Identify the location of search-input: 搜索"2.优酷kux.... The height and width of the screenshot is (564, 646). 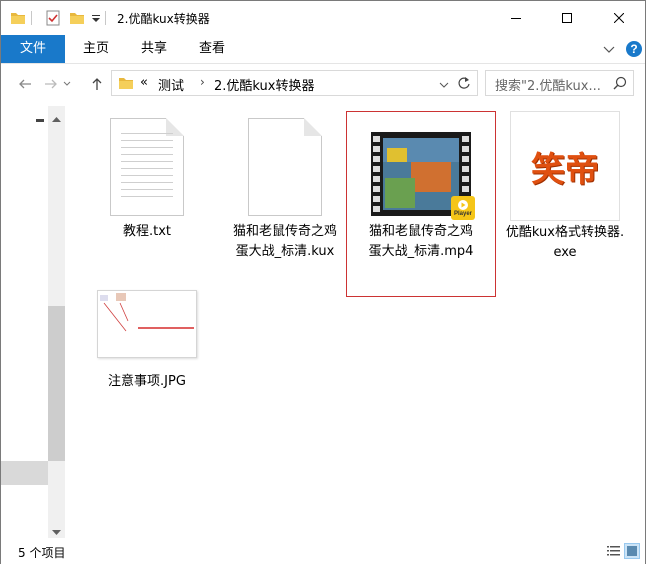
(548, 84).